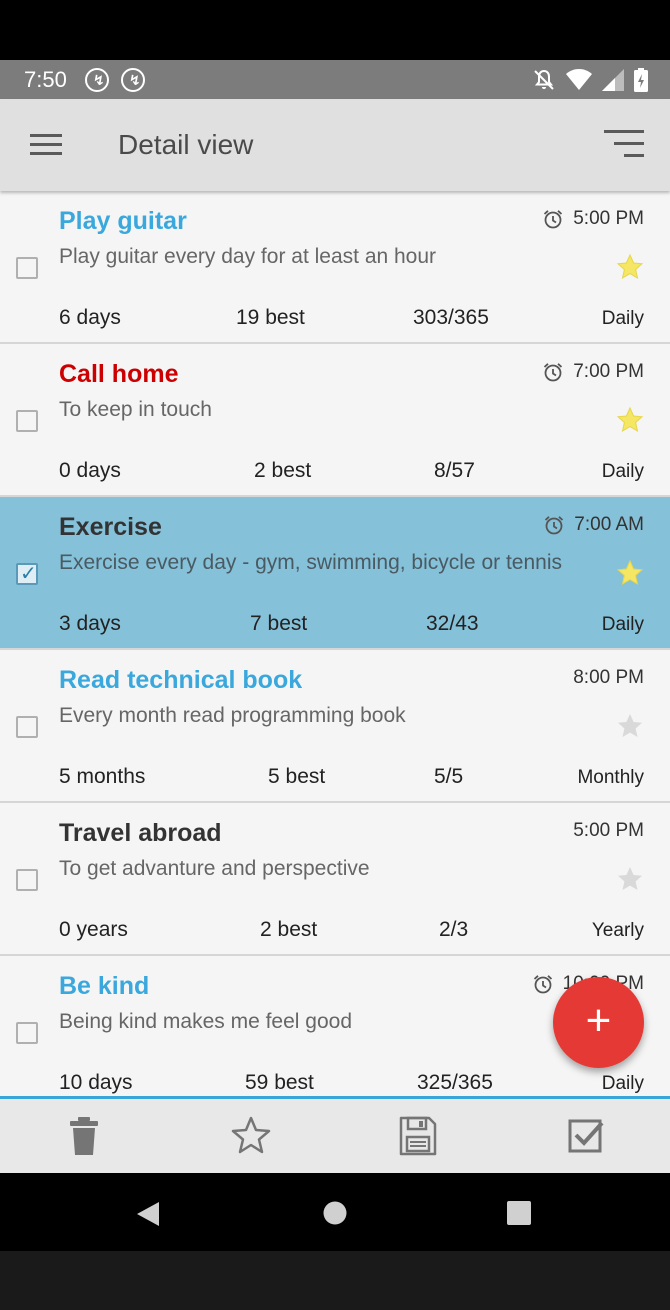 The width and height of the screenshot is (670, 1310). Describe the element at coordinates (608, 371) in the screenshot. I see `habit-time: 7:00 PM` at that location.